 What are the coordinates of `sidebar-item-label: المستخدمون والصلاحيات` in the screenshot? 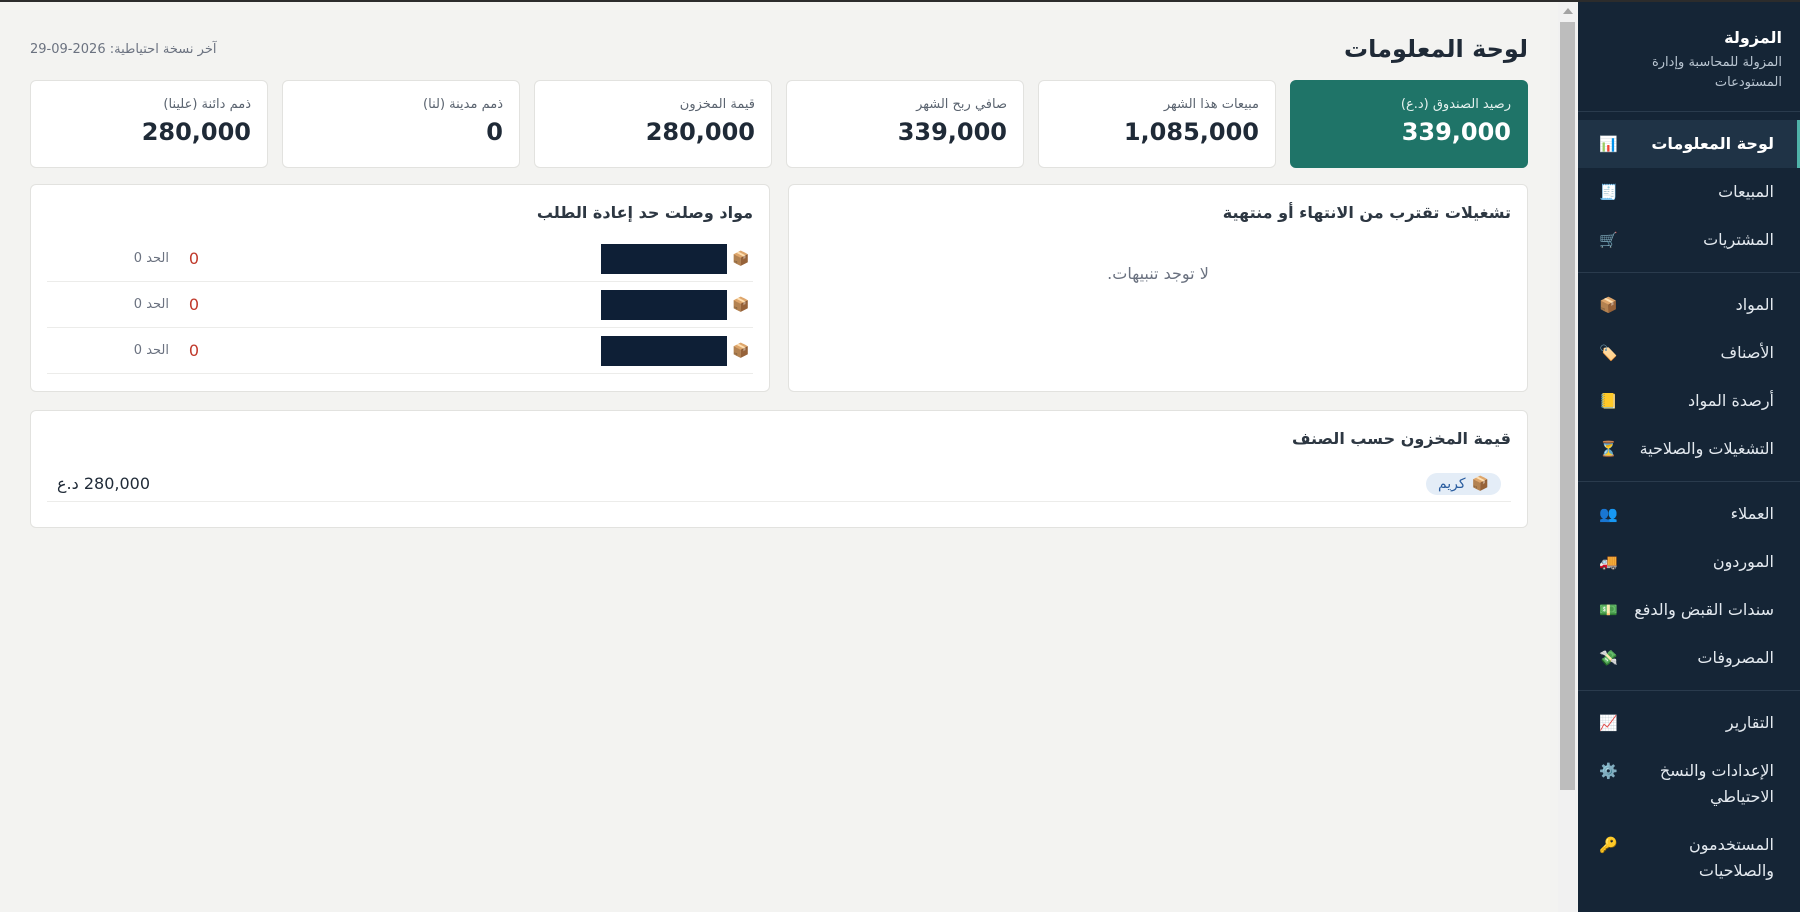 It's located at (1731, 857).